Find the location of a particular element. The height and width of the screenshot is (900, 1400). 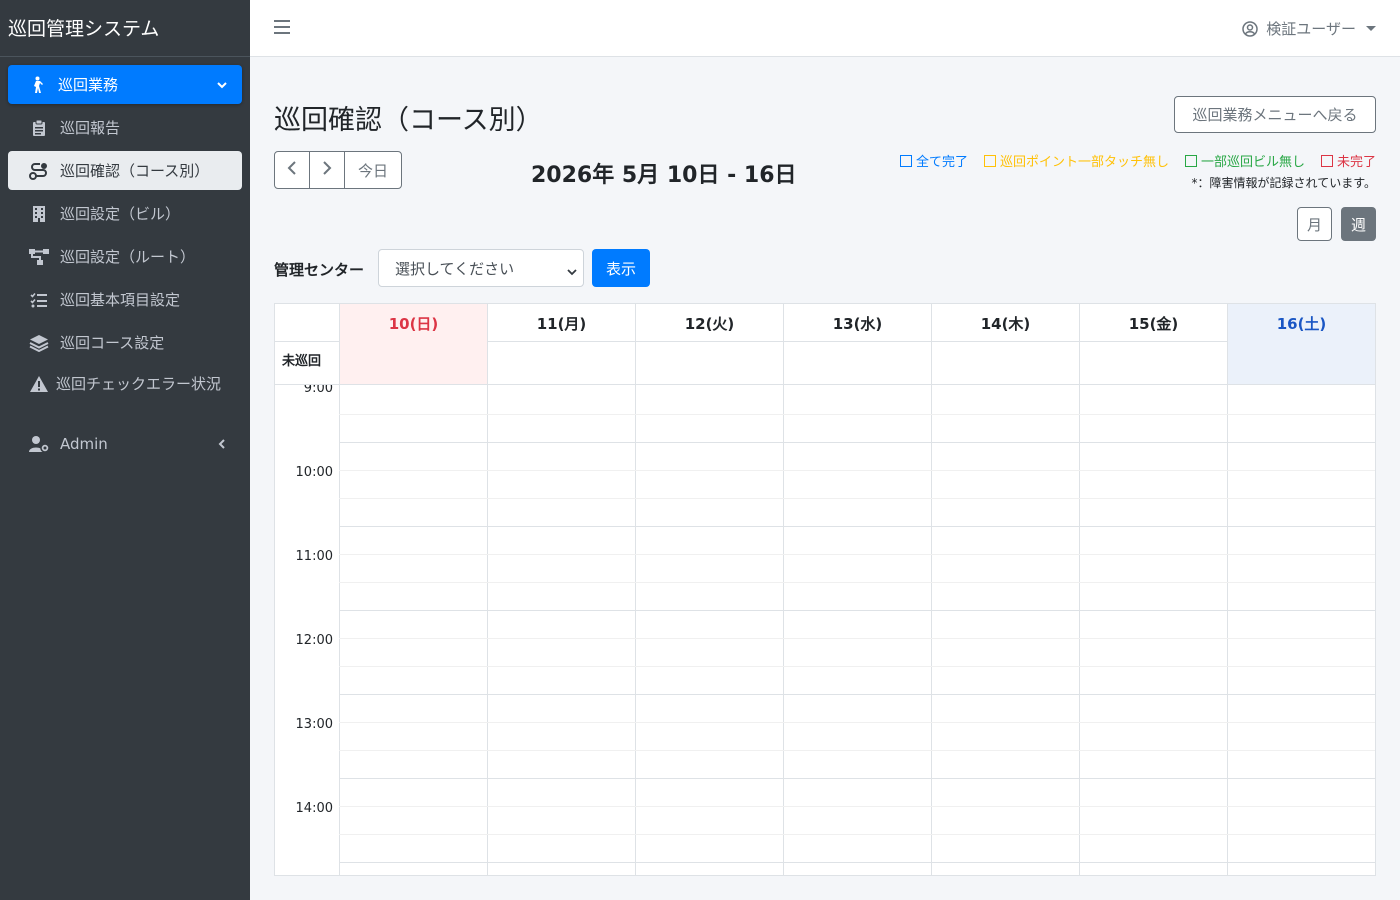

building-icon is located at coordinates (39, 214).